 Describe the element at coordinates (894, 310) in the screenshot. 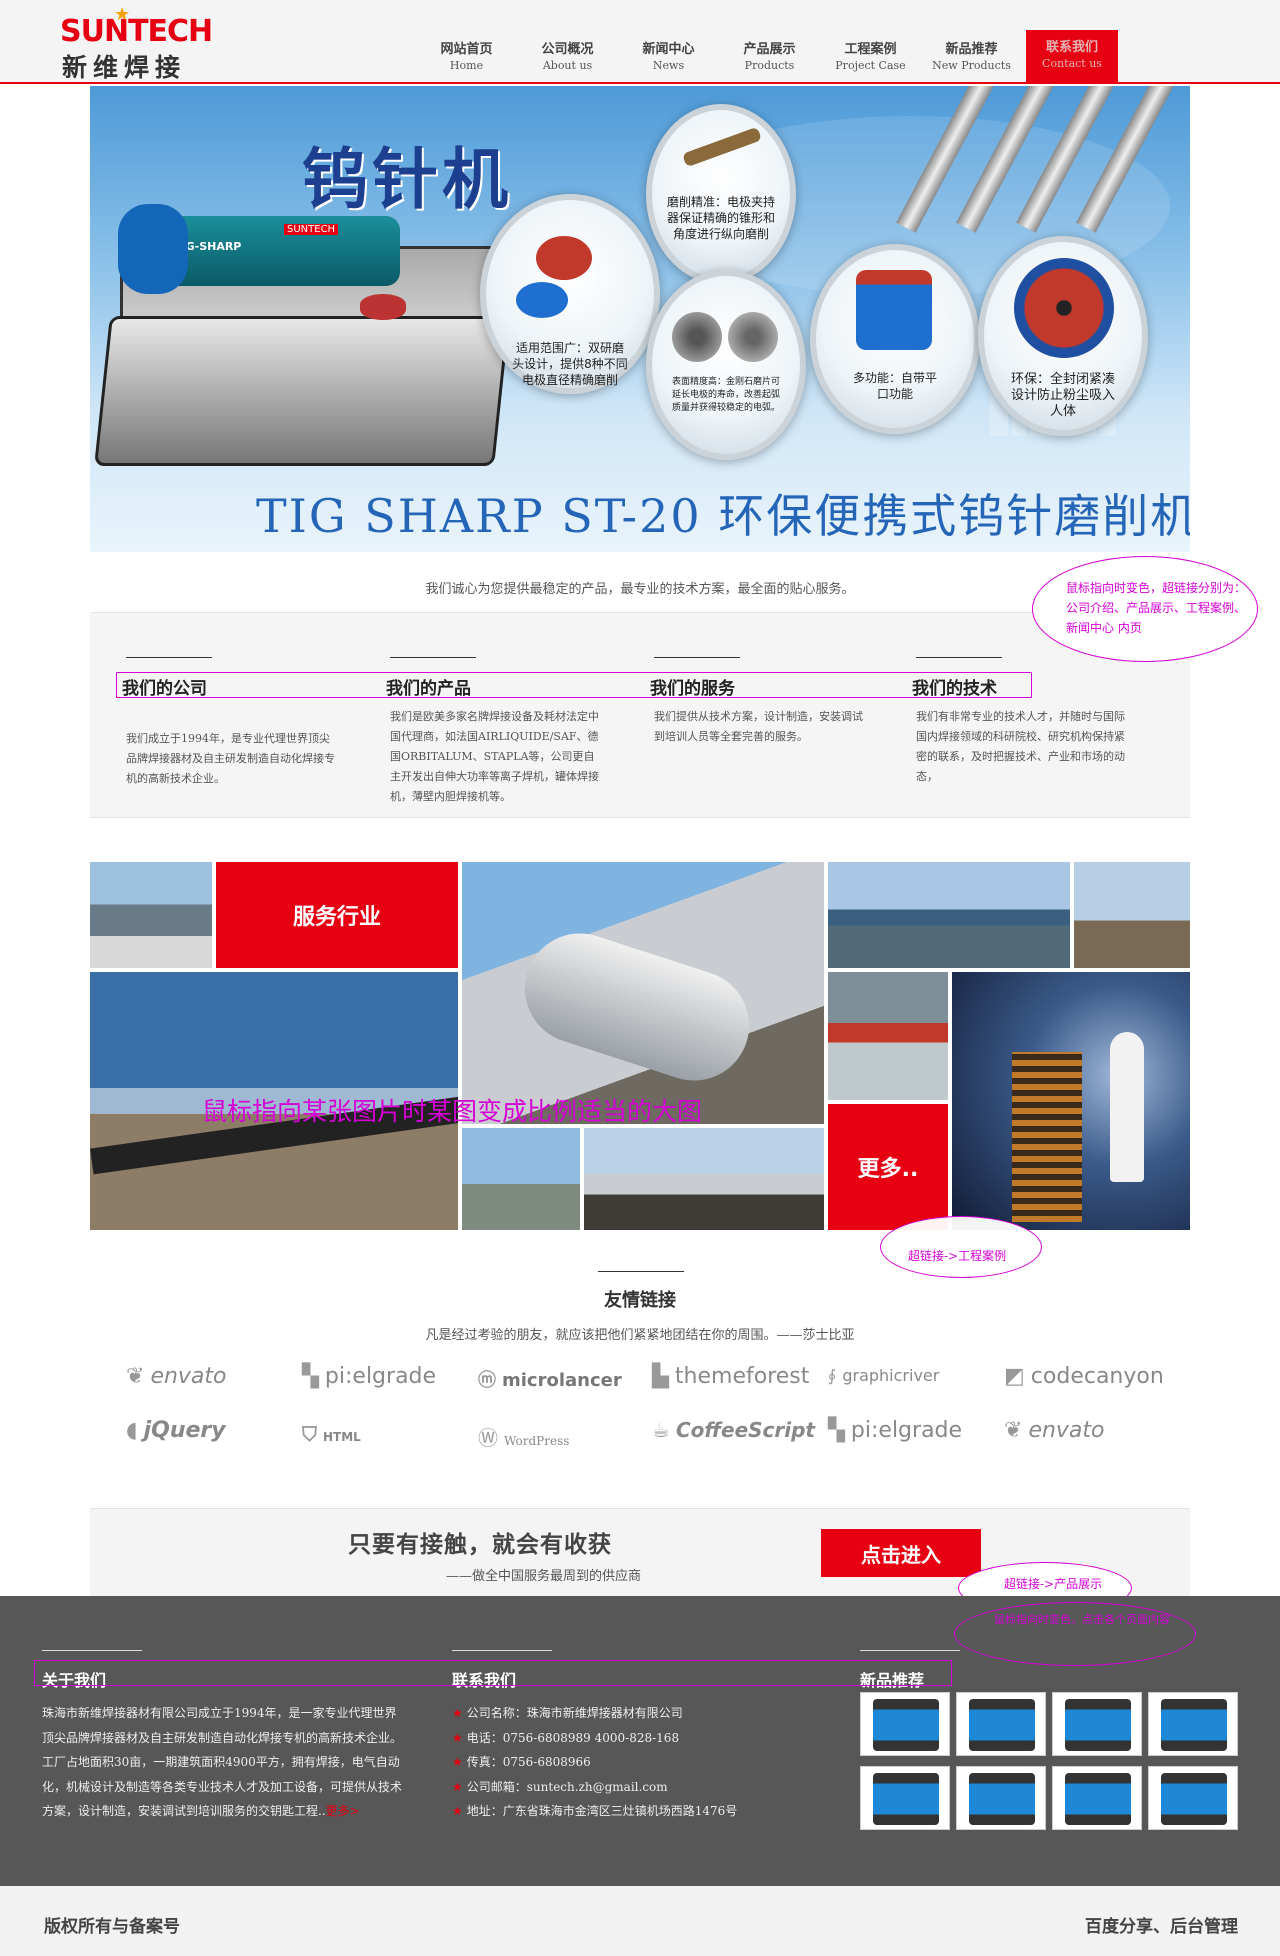

I see `flat-tool-part` at that location.